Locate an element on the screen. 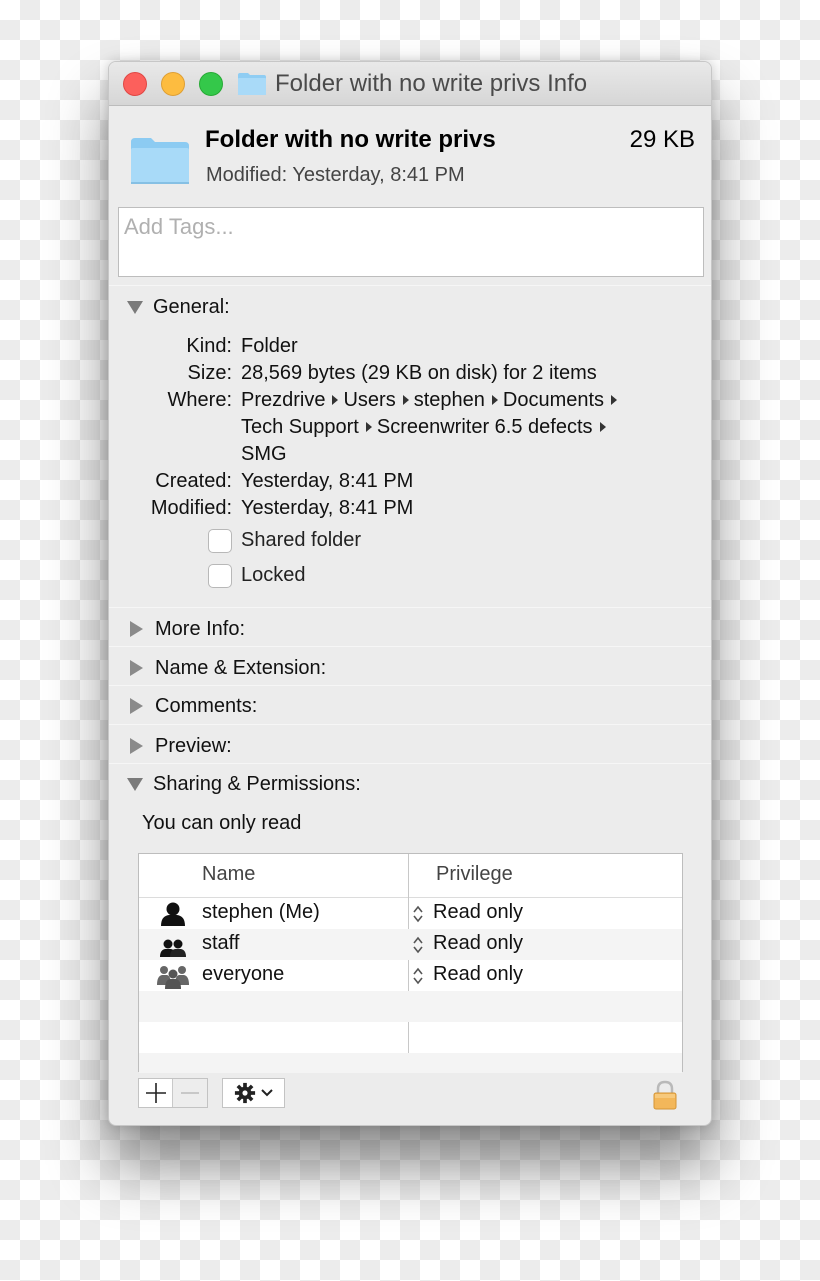 This screenshot has height=1281, width=820. locked-checkbox is located at coordinates (220, 576).